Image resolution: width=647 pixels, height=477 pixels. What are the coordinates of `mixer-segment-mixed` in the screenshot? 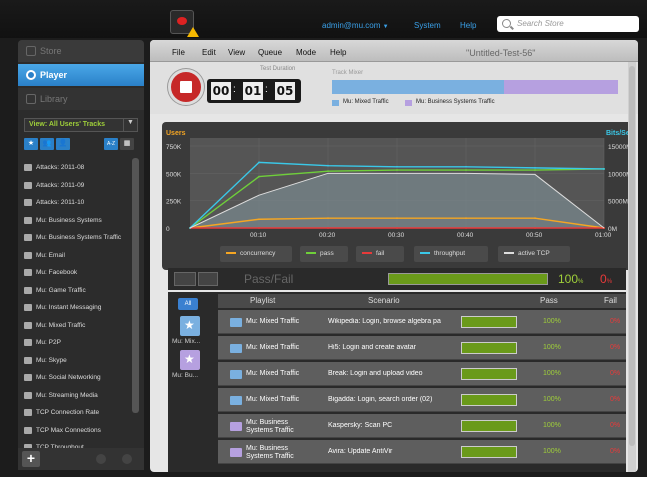 It's located at (418, 87).